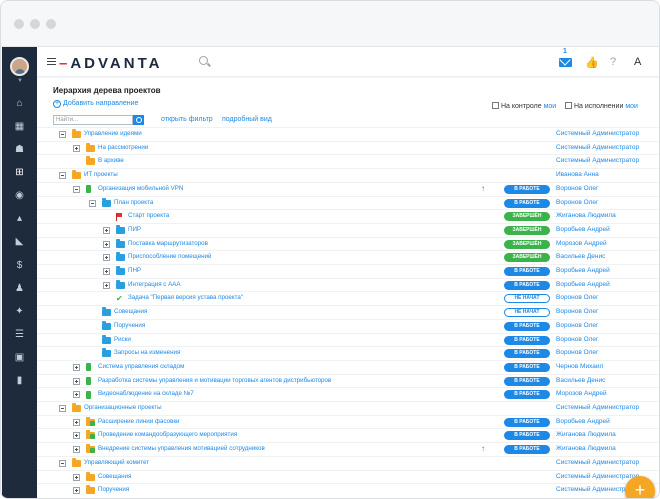  Describe the element at coordinates (203, 60) in the screenshot. I see `search-icon` at that location.